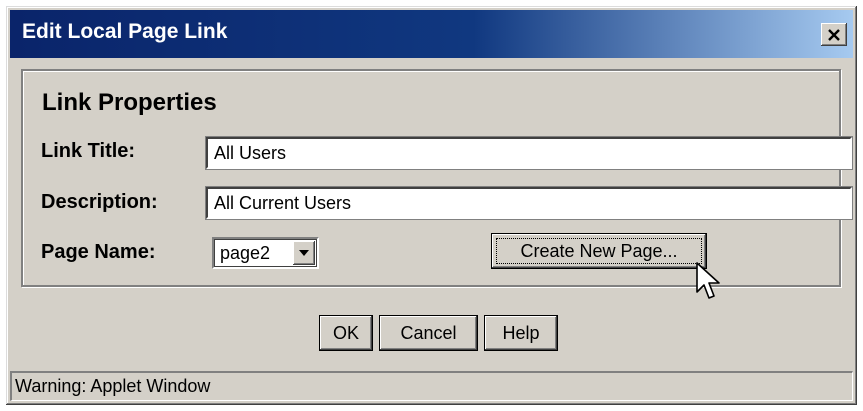  What do you see at coordinates (99, 202) in the screenshot?
I see `description-label: Description:` at bounding box center [99, 202].